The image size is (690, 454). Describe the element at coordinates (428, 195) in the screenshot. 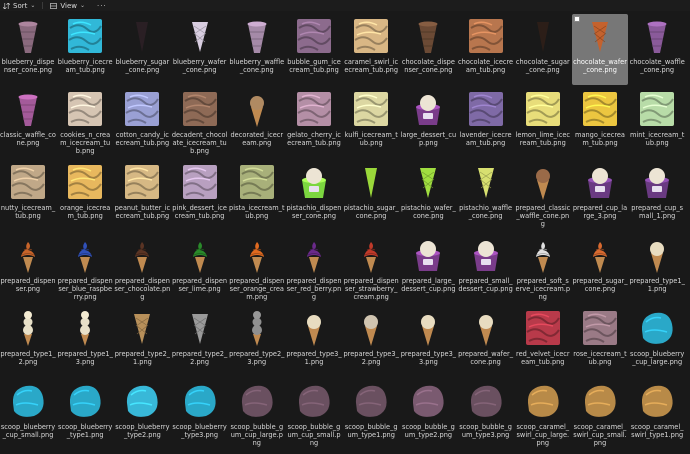

I see `file-item: pistachio_wafer_cone.png` at that location.